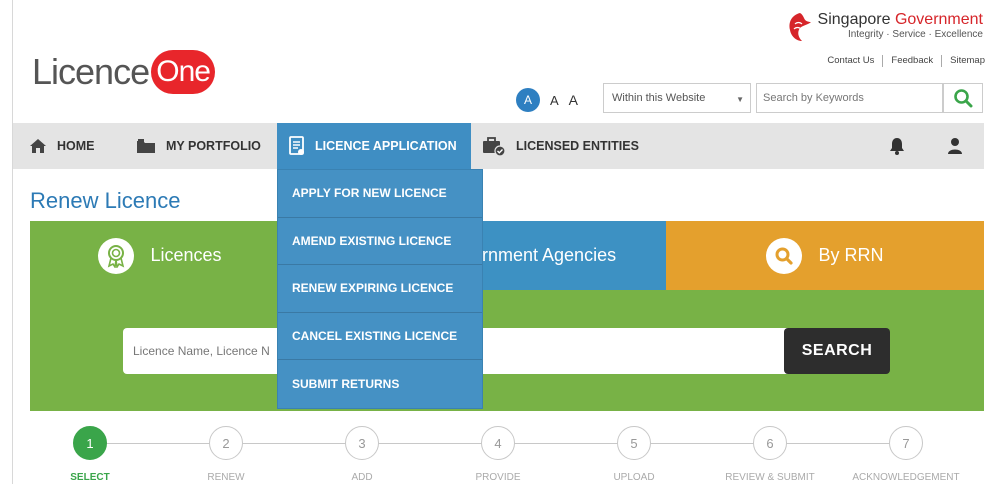 The height and width of the screenshot is (484, 991). I want to click on user-profile-button, so click(955, 146).